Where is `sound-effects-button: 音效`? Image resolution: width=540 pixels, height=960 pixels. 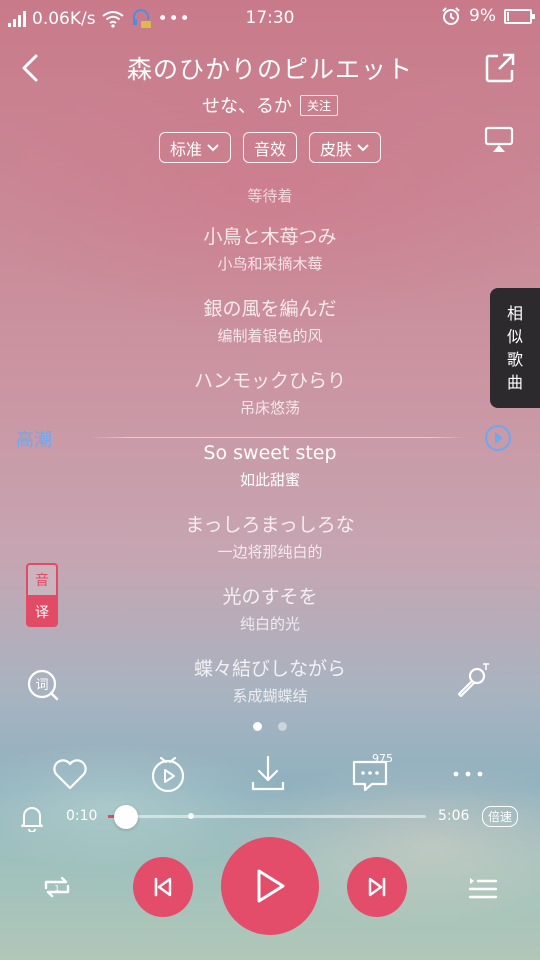 sound-effects-button: 音效 is located at coordinates (269, 147).